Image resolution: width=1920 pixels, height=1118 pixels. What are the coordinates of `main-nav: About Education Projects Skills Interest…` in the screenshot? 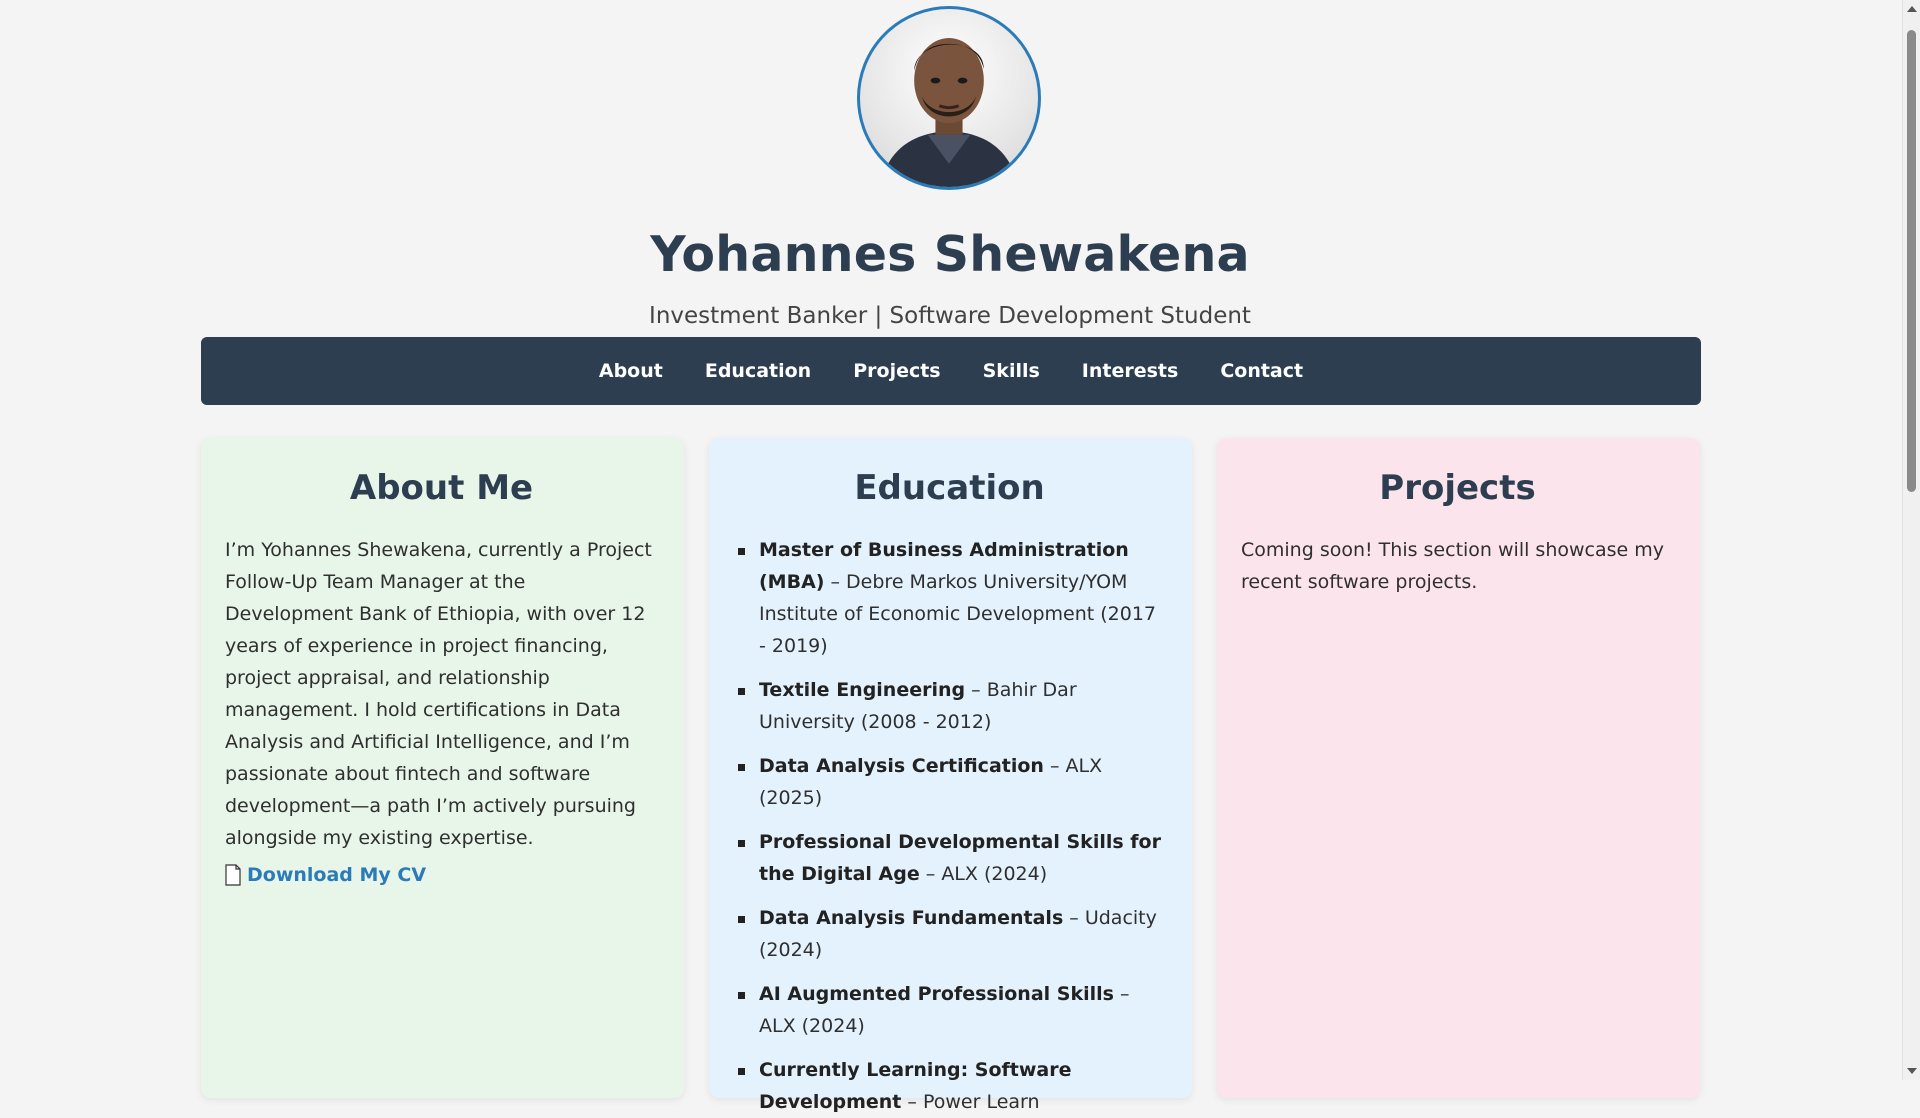 It's located at (951, 371).